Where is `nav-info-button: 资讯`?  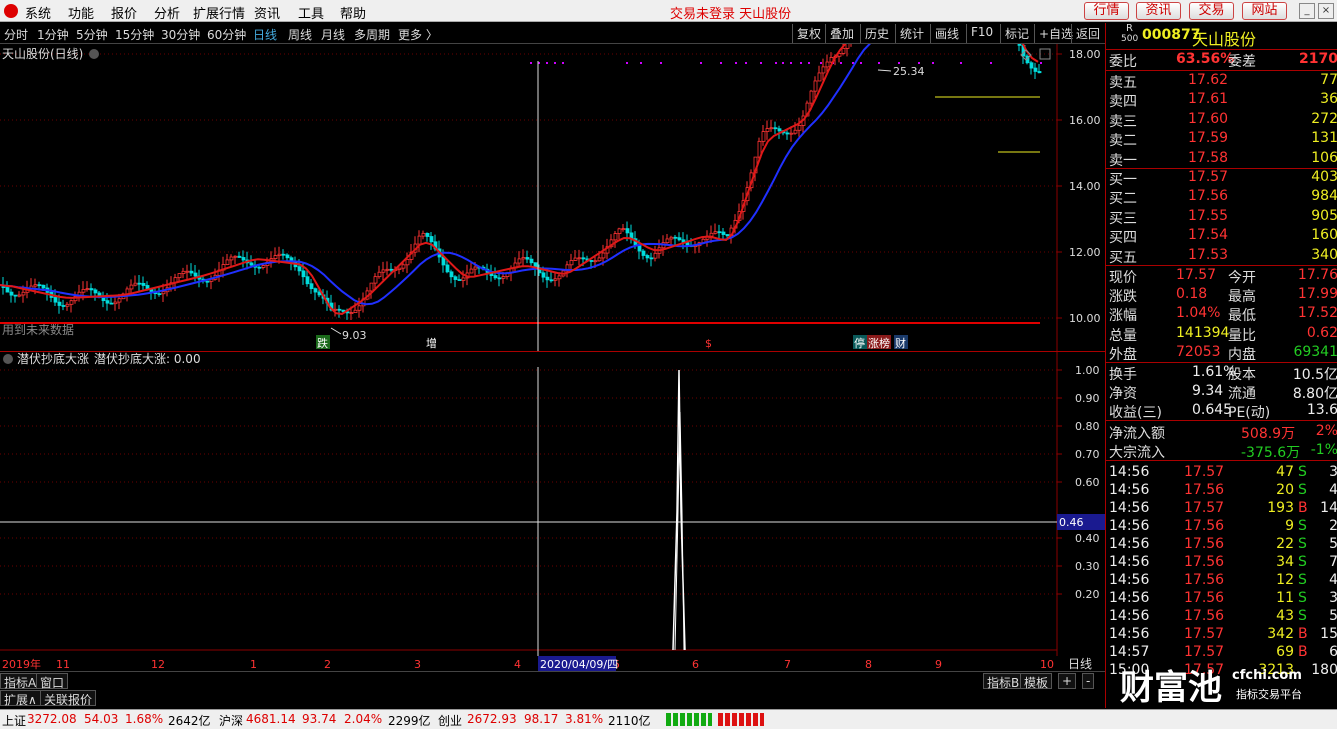
nav-info-button: 资讯 is located at coordinates (1158, 11).